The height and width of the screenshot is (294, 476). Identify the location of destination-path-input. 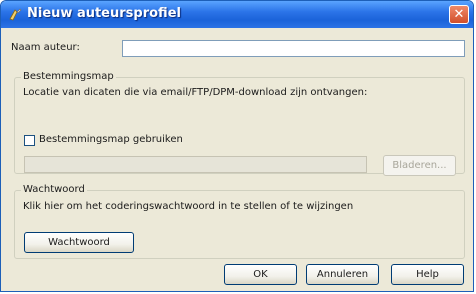
(195, 164).